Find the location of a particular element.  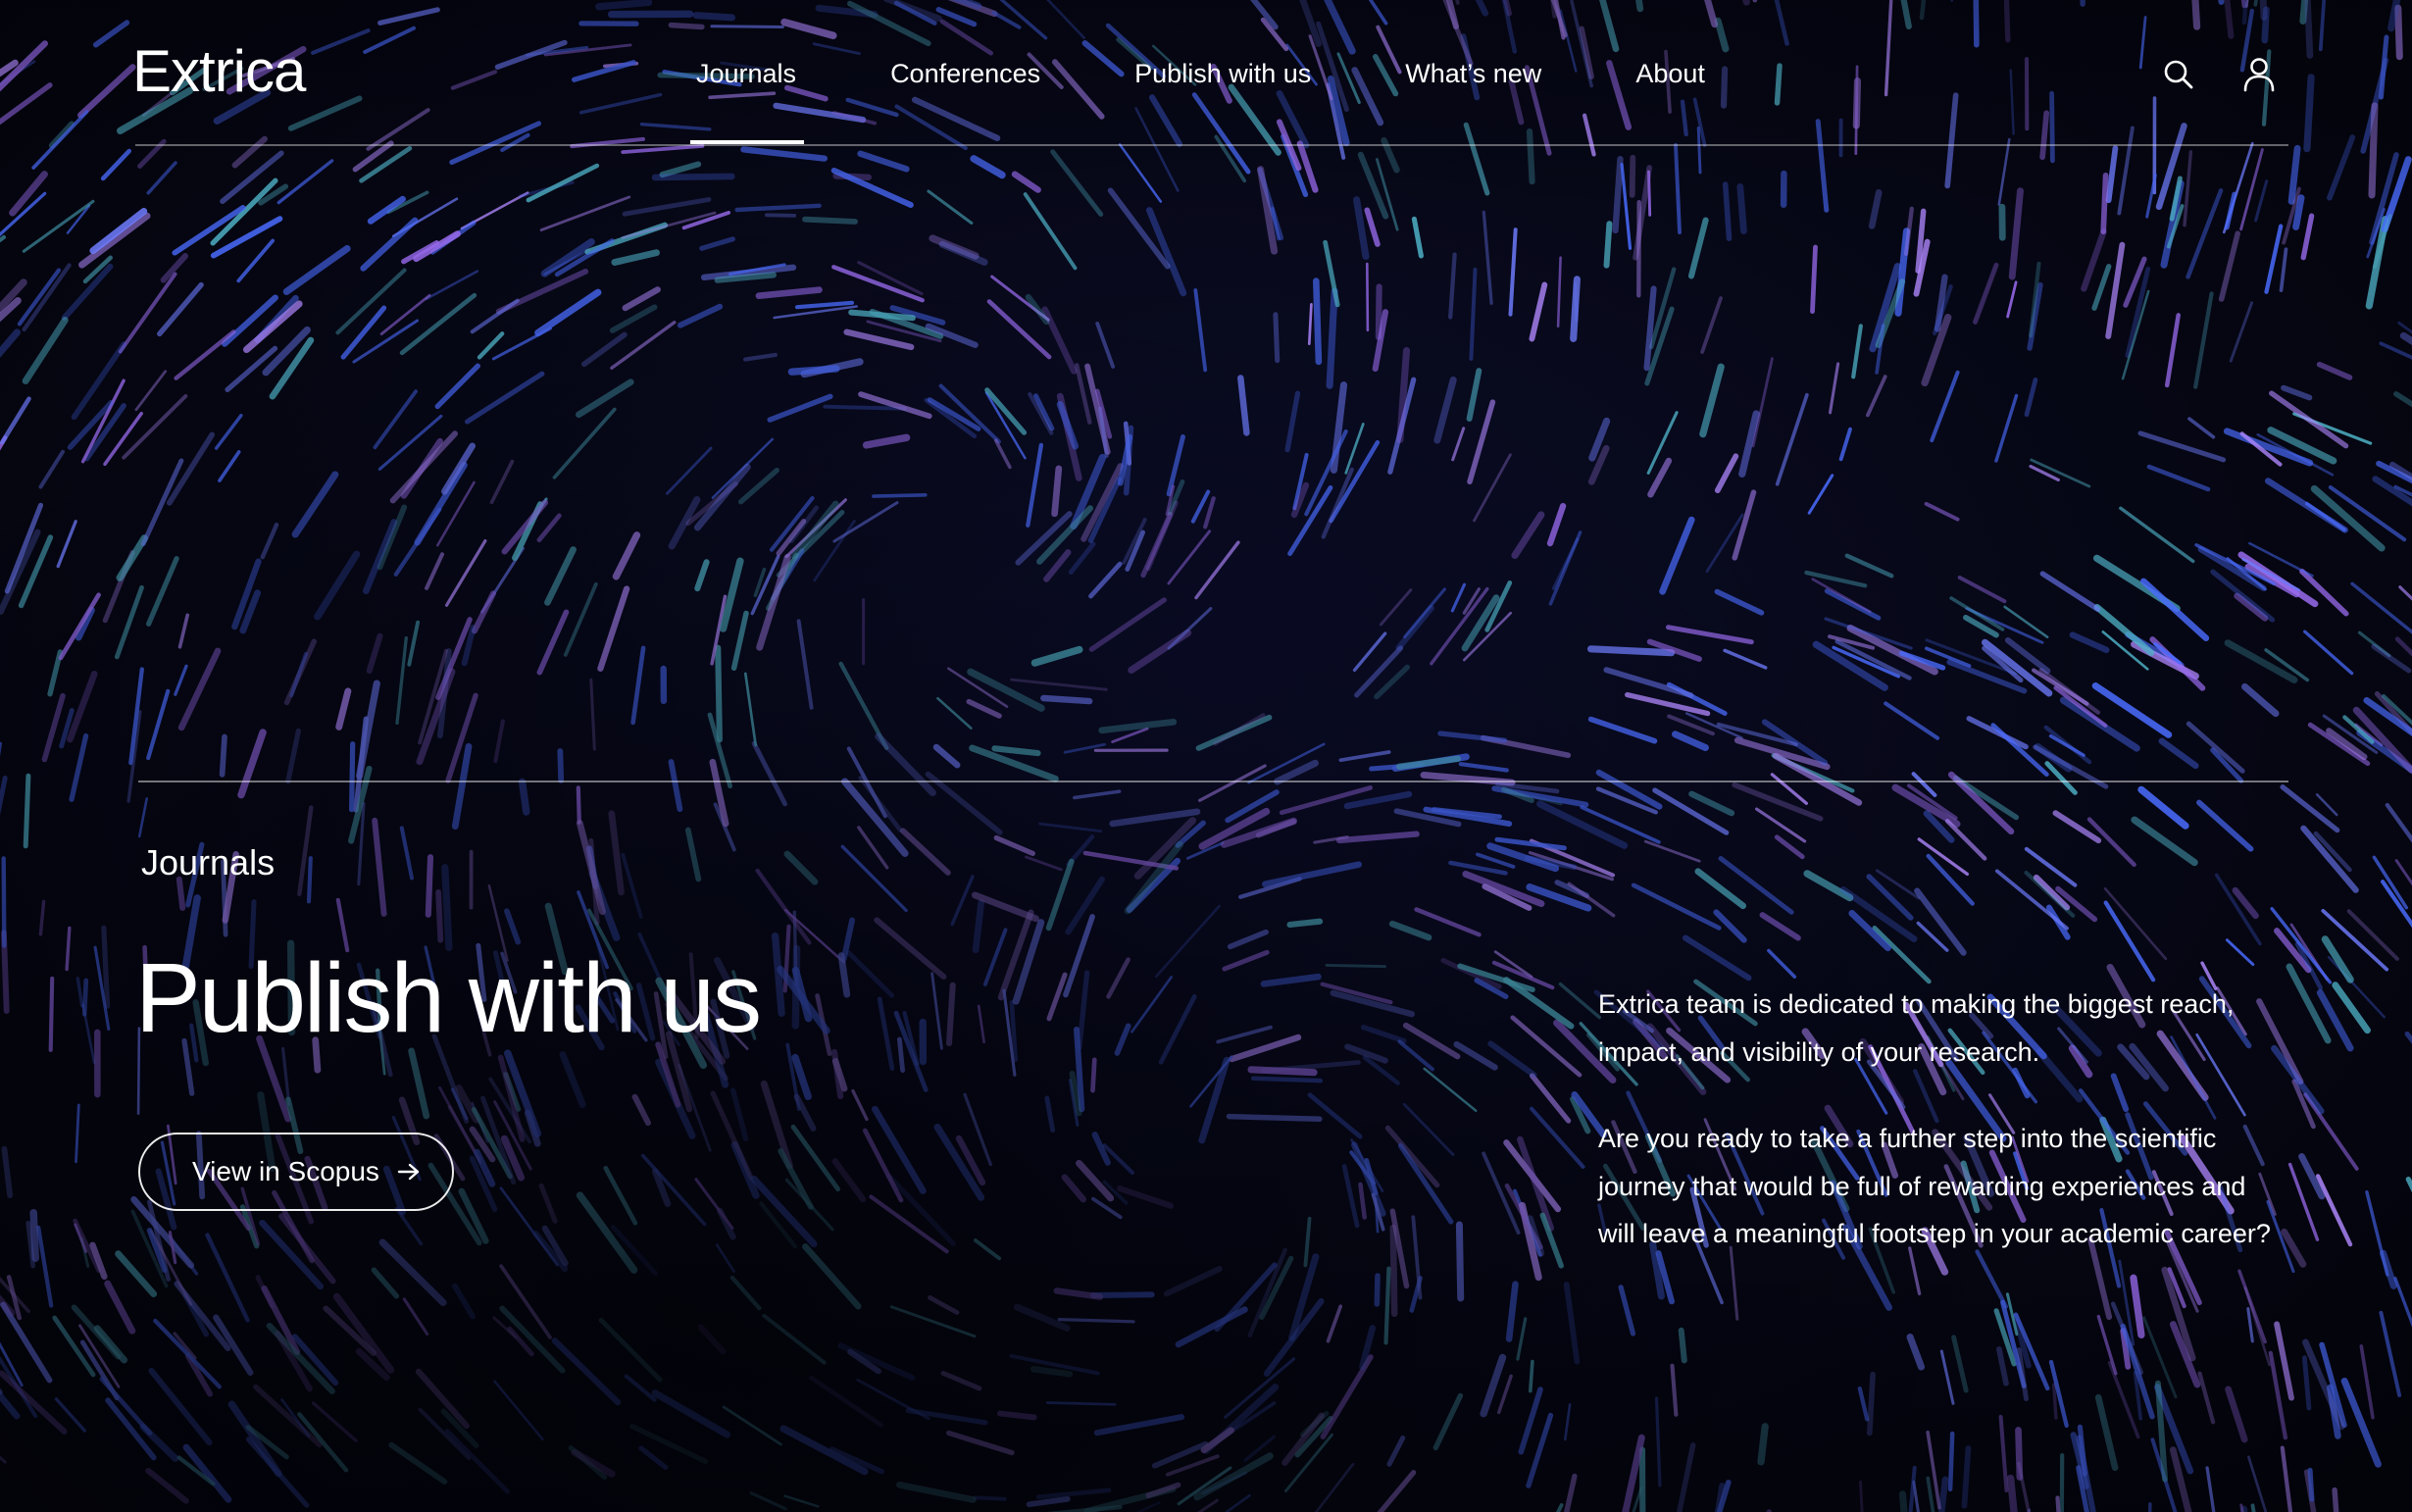

view-in-scopus-button: View in Scopus is located at coordinates (296, 1172).